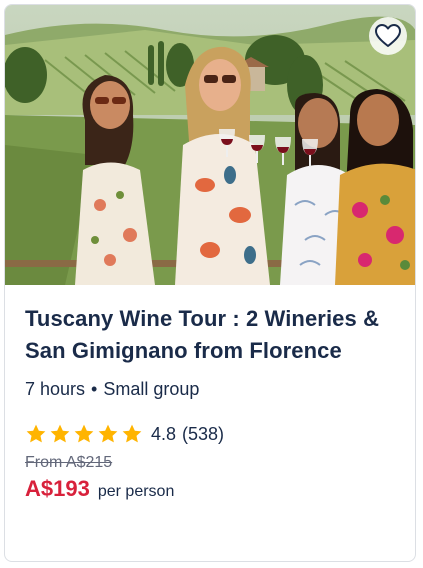 The width and height of the screenshot is (423, 568). Describe the element at coordinates (210, 389) in the screenshot. I see `activity-meta: 7 hours • Small group` at that location.